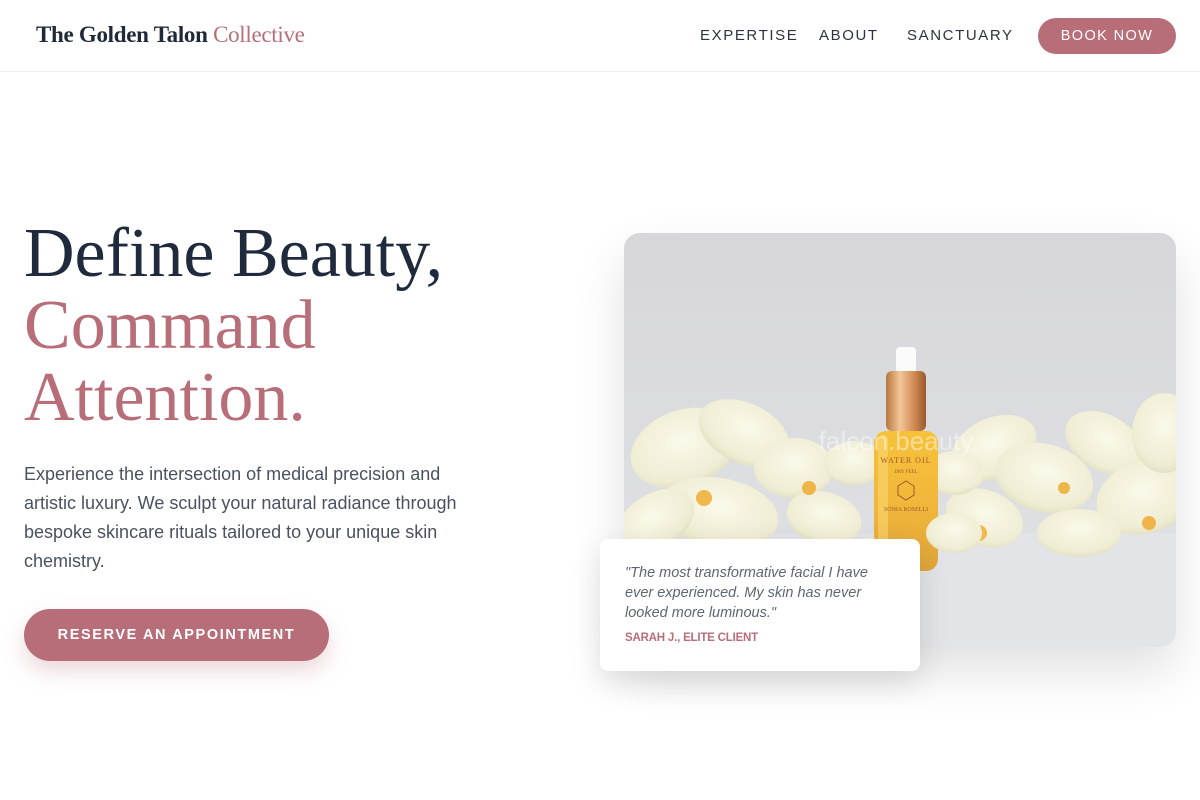 The width and height of the screenshot is (1200, 800). I want to click on logo-accent-text: Collective, so click(259, 34).